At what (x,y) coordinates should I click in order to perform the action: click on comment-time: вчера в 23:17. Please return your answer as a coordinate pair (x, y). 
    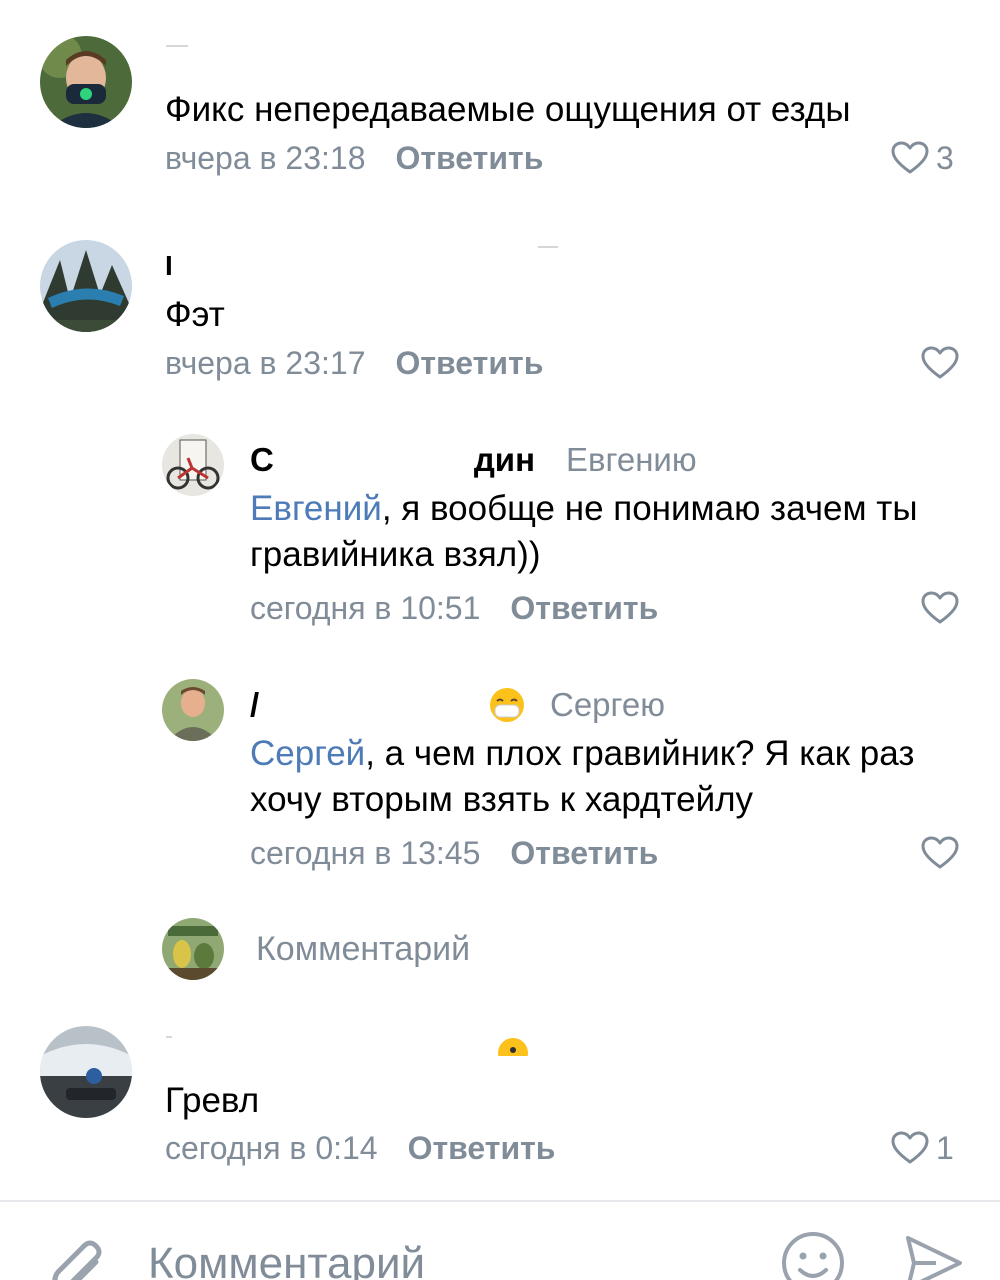
    Looking at the image, I should click on (265, 363).